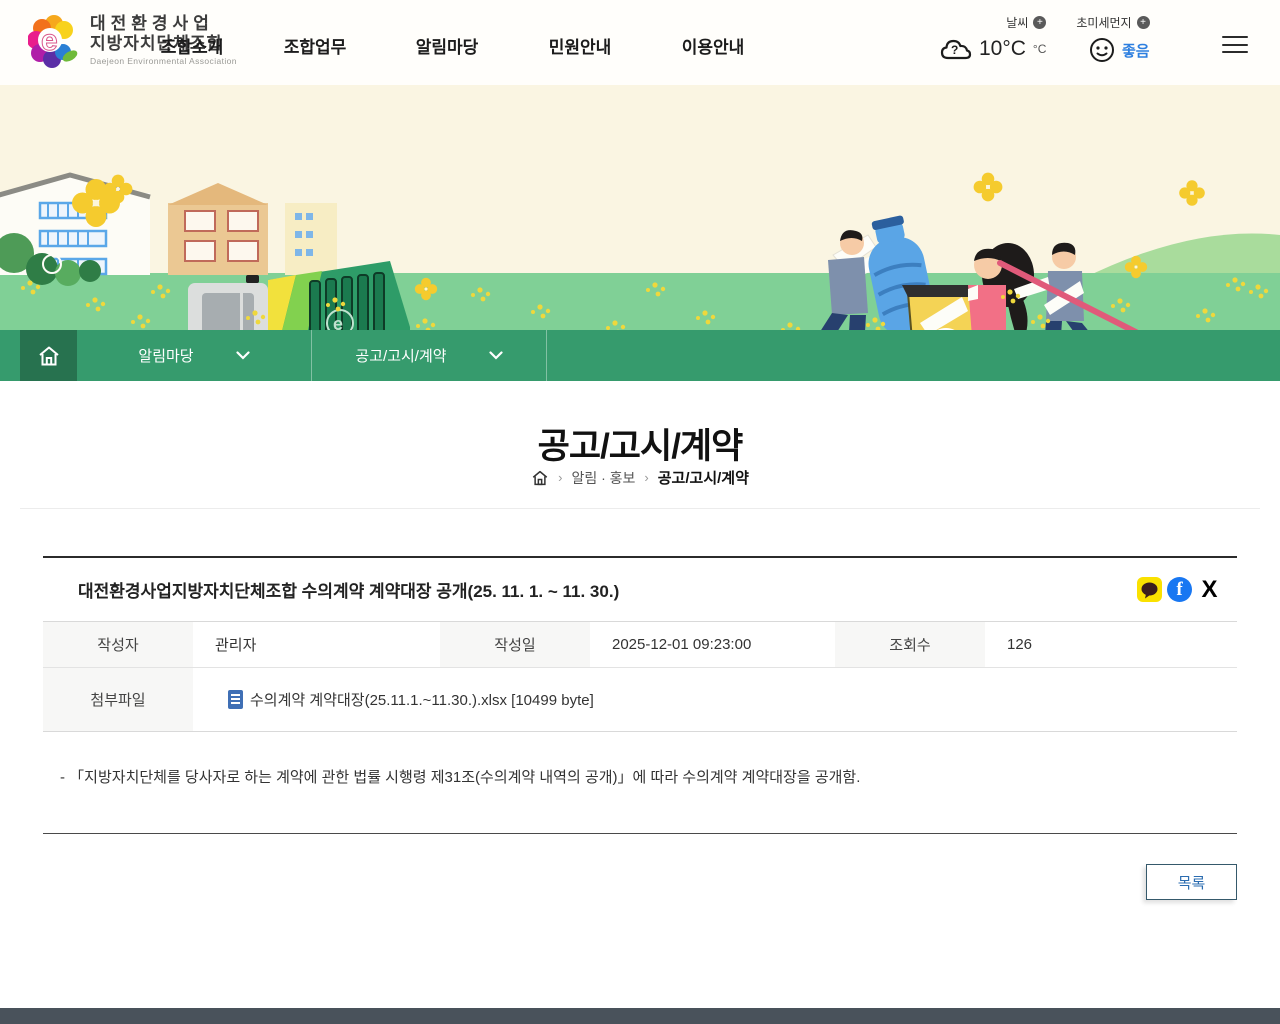 Image resolution: width=1280 pixels, height=1024 pixels. I want to click on breadcrumb: › 알림 · 홍보 › 공고/고시/계약, so click(640, 477).